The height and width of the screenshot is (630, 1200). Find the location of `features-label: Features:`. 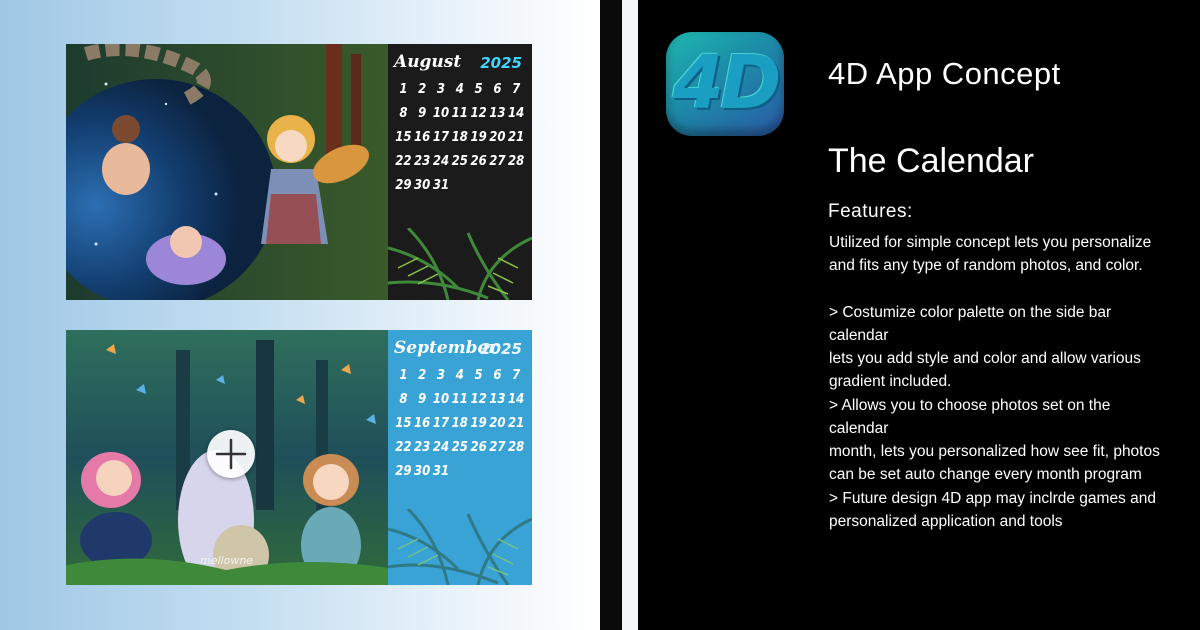

features-label: Features: is located at coordinates (870, 211).